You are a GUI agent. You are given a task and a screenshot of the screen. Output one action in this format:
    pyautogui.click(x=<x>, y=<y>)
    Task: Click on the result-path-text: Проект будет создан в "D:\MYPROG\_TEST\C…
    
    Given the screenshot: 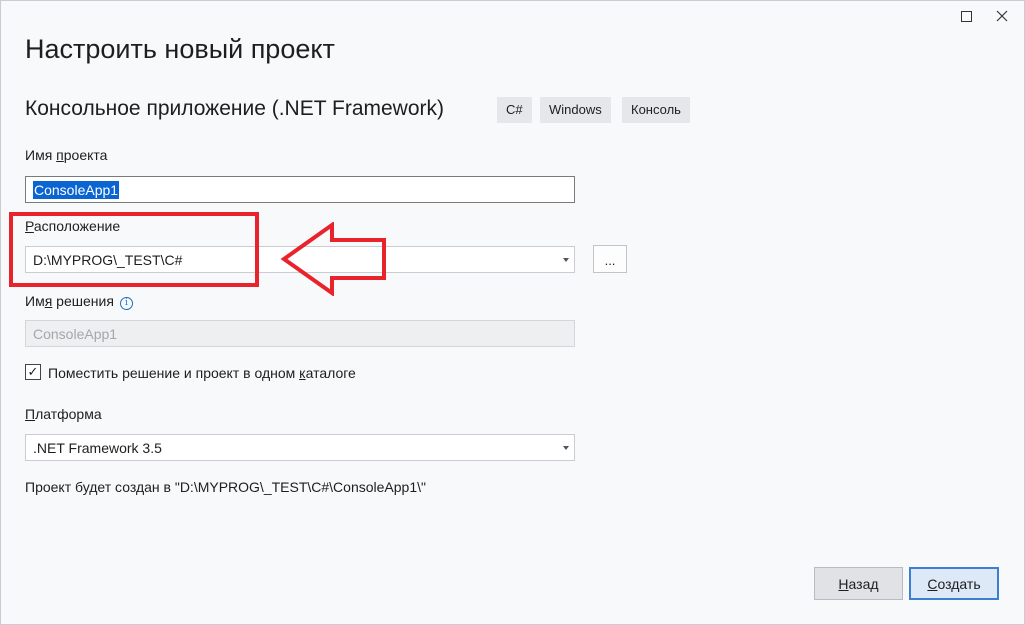 What is the action you would take?
    pyautogui.click(x=225, y=487)
    